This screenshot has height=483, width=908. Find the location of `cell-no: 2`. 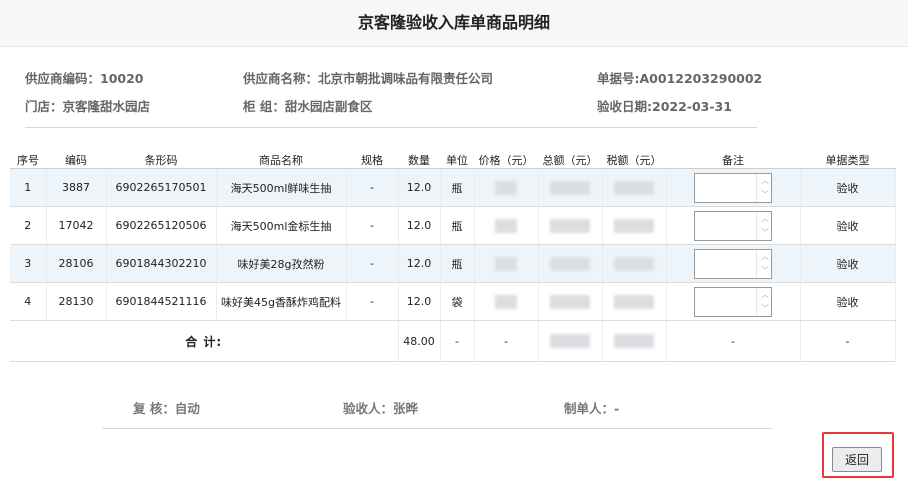

cell-no: 2 is located at coordinates (28, 225).